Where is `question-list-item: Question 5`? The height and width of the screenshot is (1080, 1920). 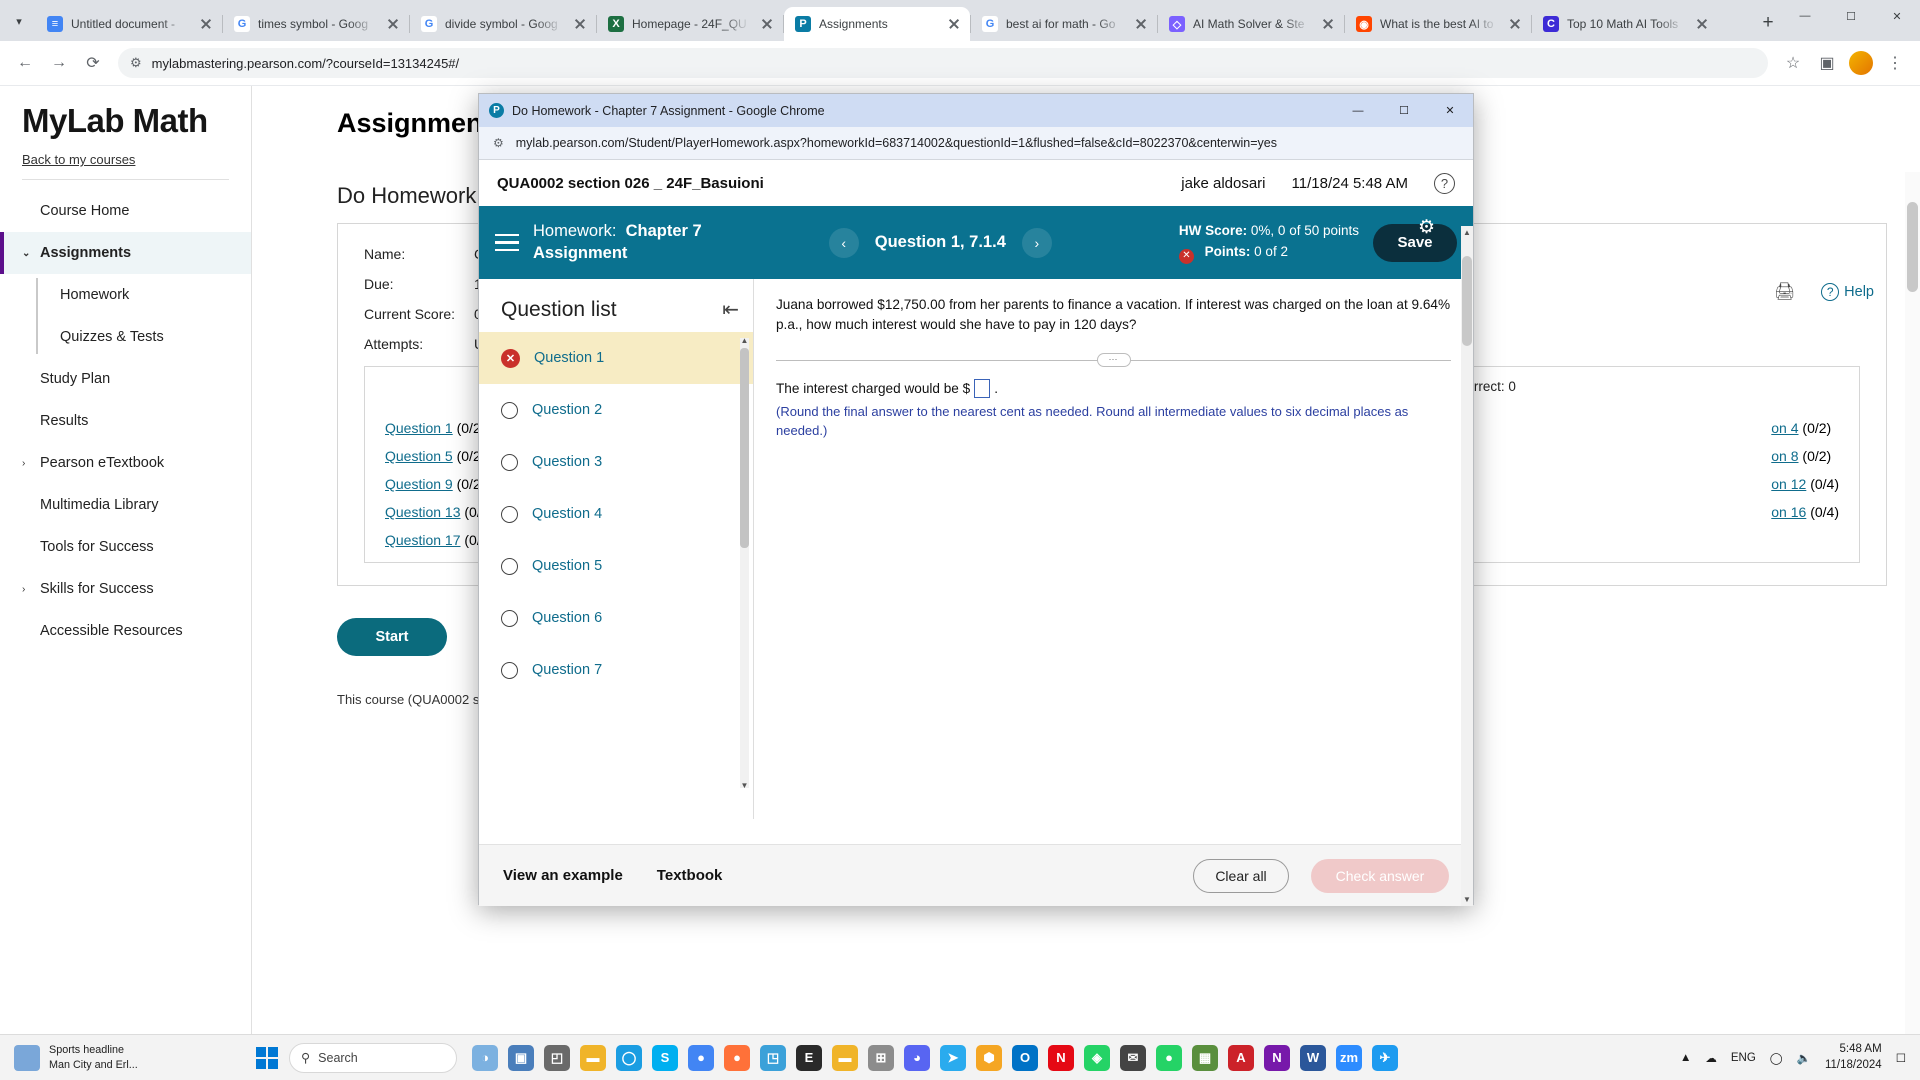
question-list-item: Question 5 is located at coordinates (616, 566).